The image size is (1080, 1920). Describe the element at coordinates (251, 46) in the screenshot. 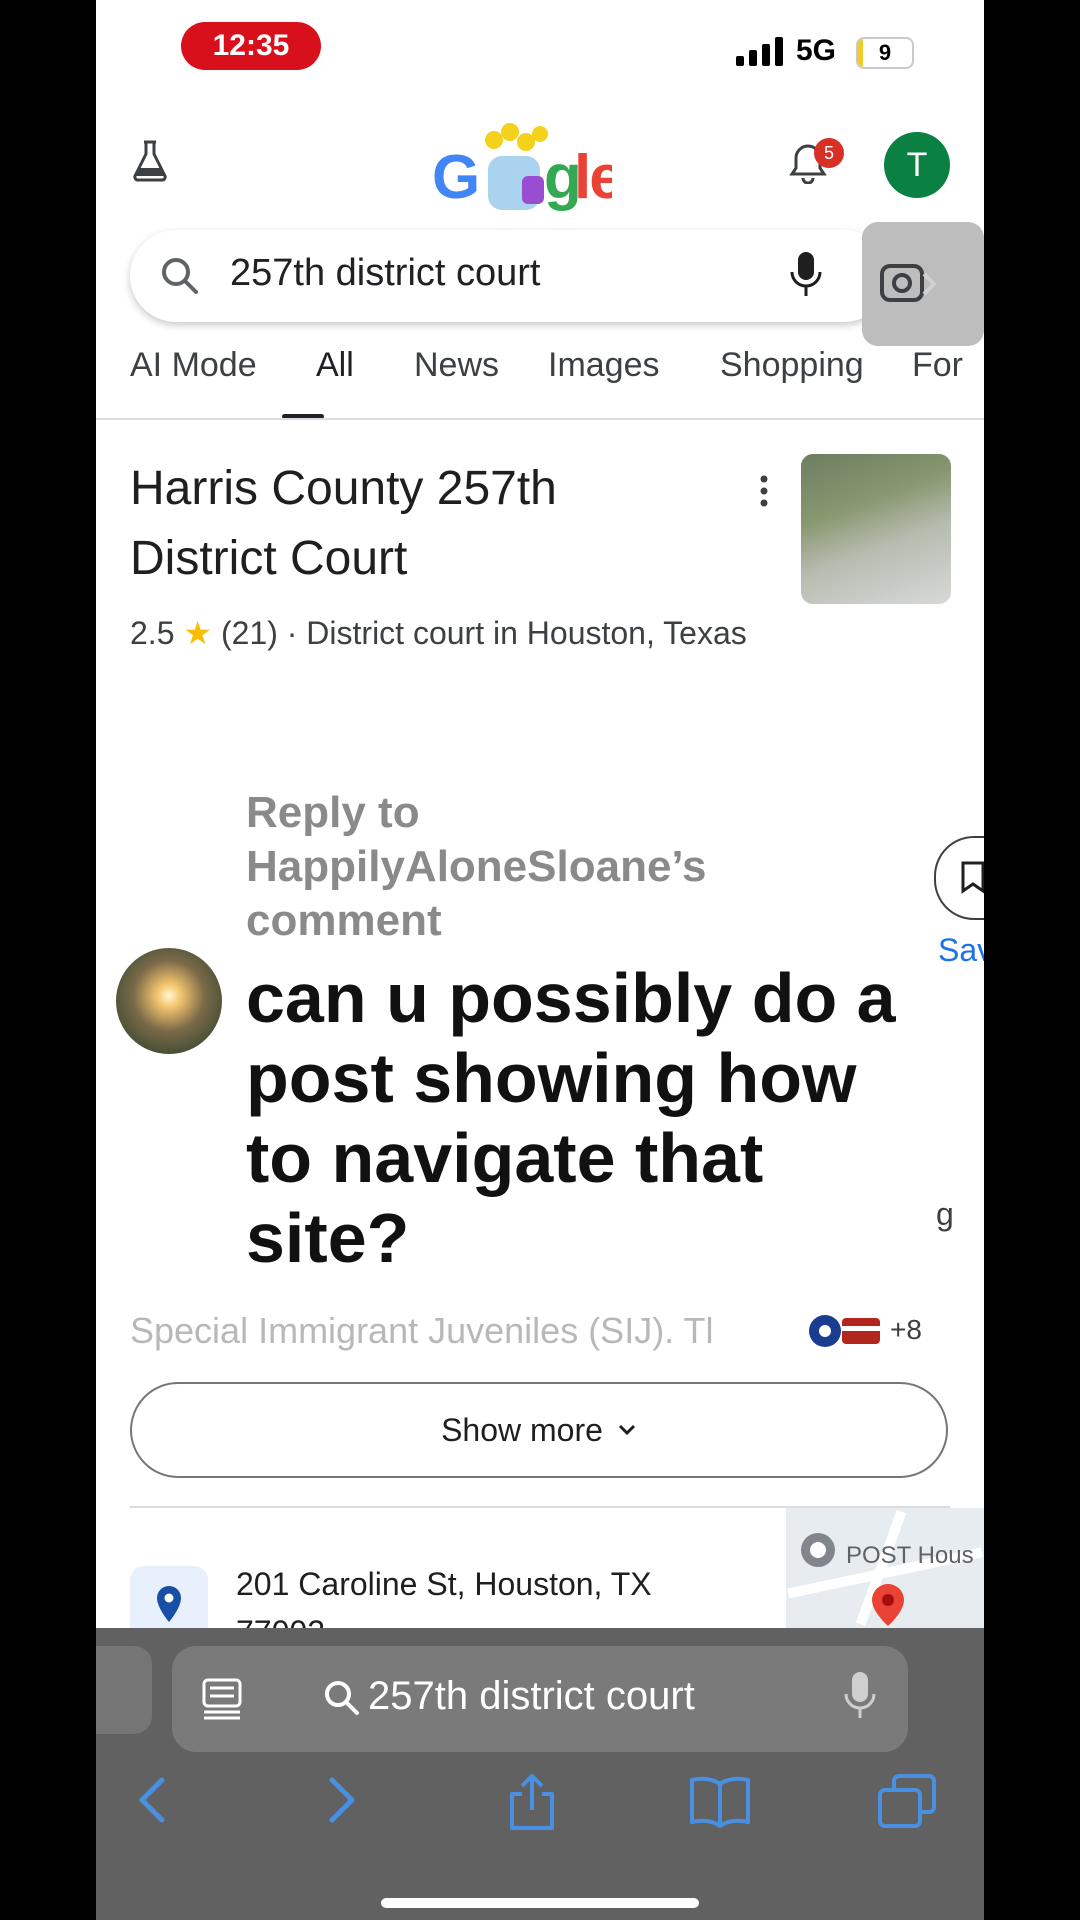

I see `status-time: 12:35` at that location.